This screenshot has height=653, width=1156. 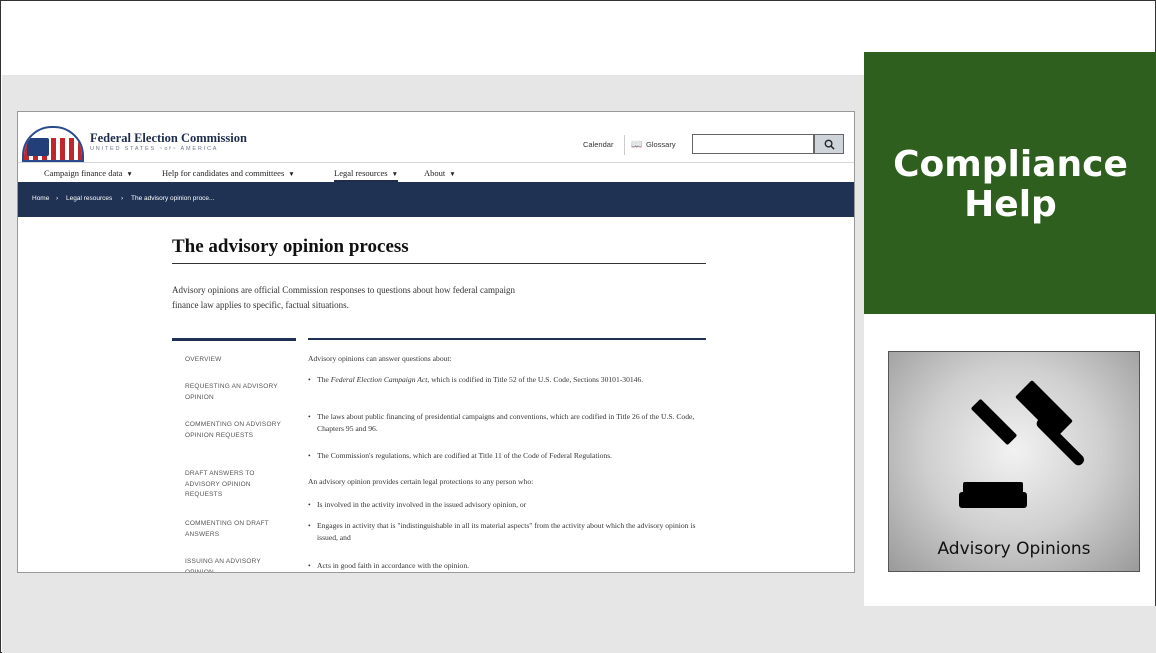 I want to click on nav-campaign-finance-data: Campaign finance data ▼, so click(x=88, y=173).